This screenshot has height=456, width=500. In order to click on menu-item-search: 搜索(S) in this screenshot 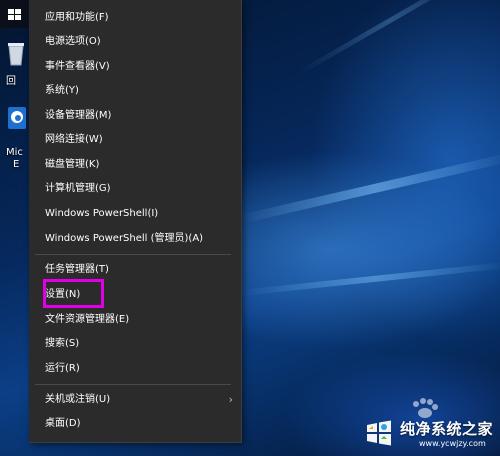, I will do `click(135, 344)`.